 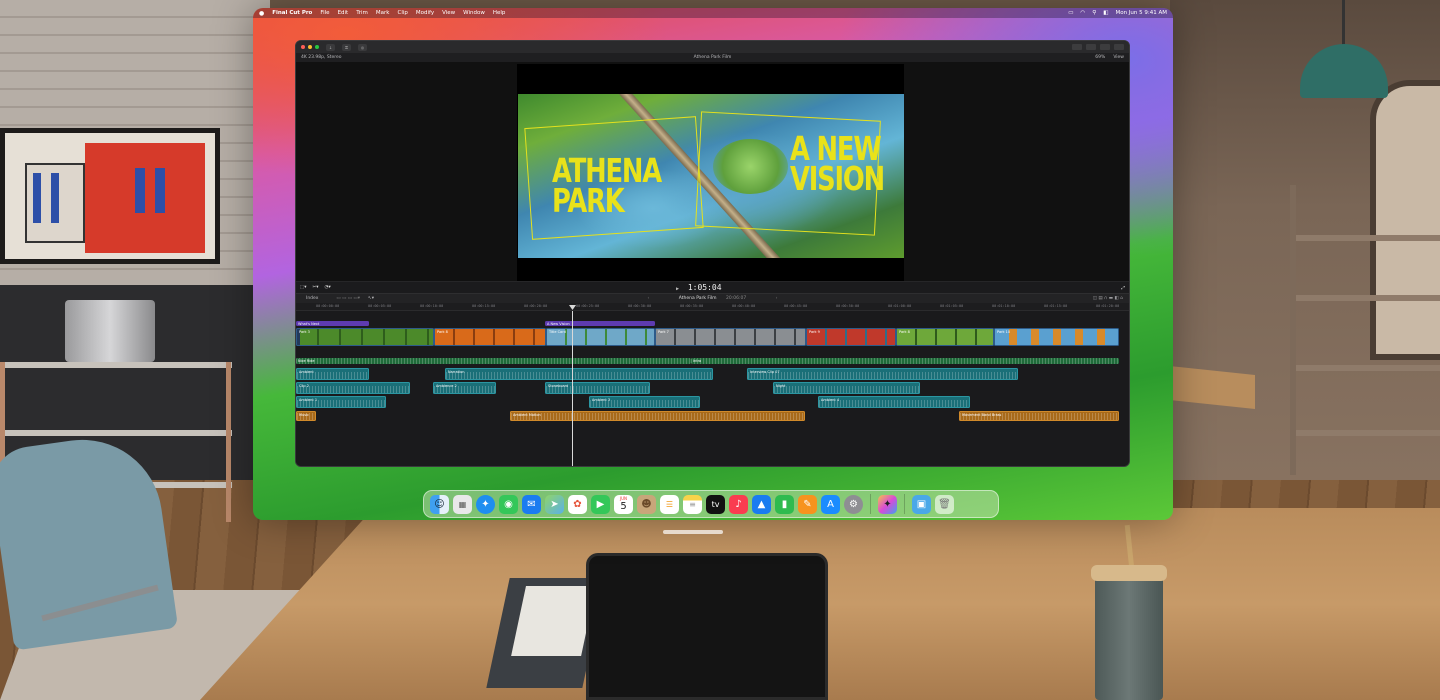 What do you see at coordinates (744, 306) in the screenshot?
I see `ruler-tick: 00:00:40:00` at bounding box center [744, 306].